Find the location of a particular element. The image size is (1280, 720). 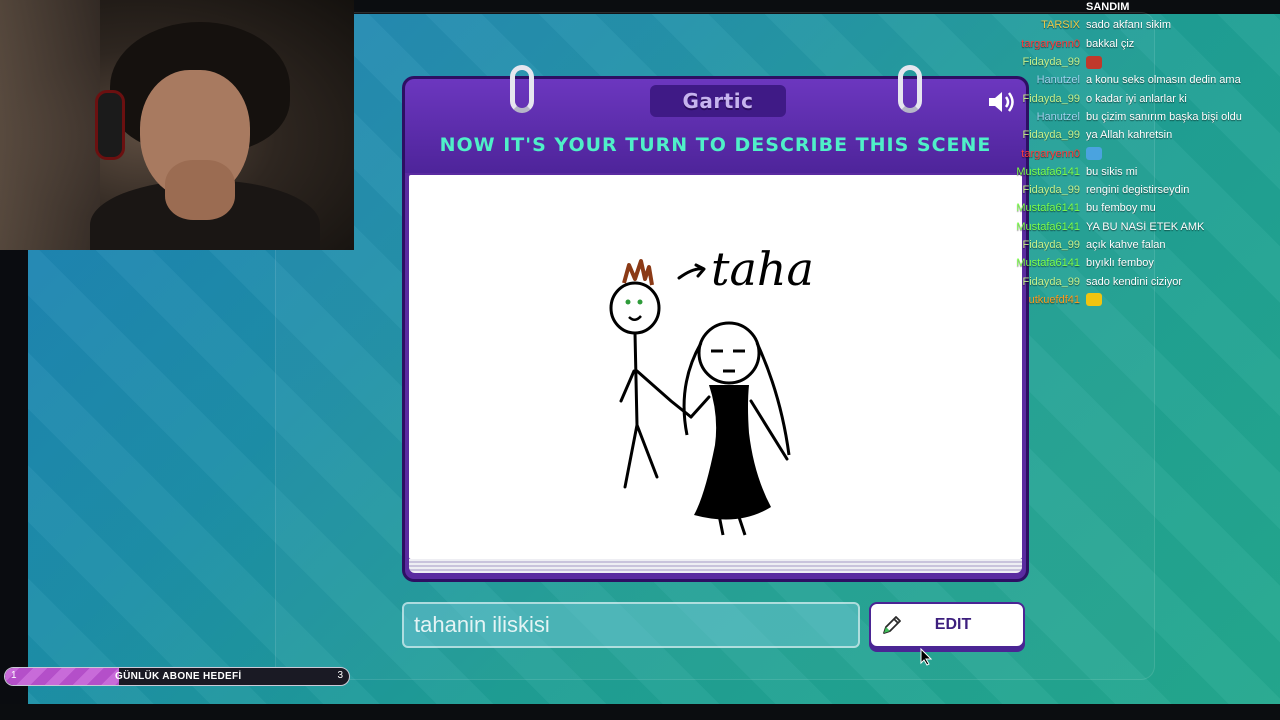

chat-text: rengini degistirseydin is located at coordinates (1138, 190).